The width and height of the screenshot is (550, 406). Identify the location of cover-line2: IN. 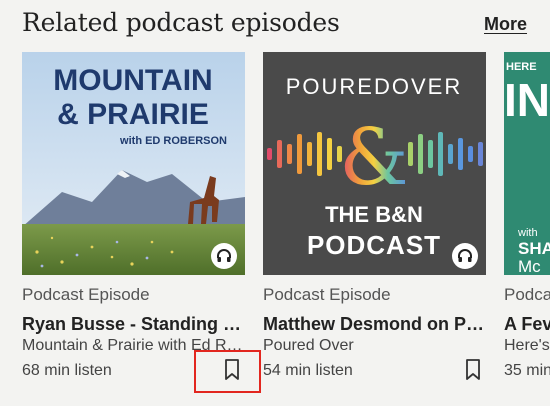
(527, 100).